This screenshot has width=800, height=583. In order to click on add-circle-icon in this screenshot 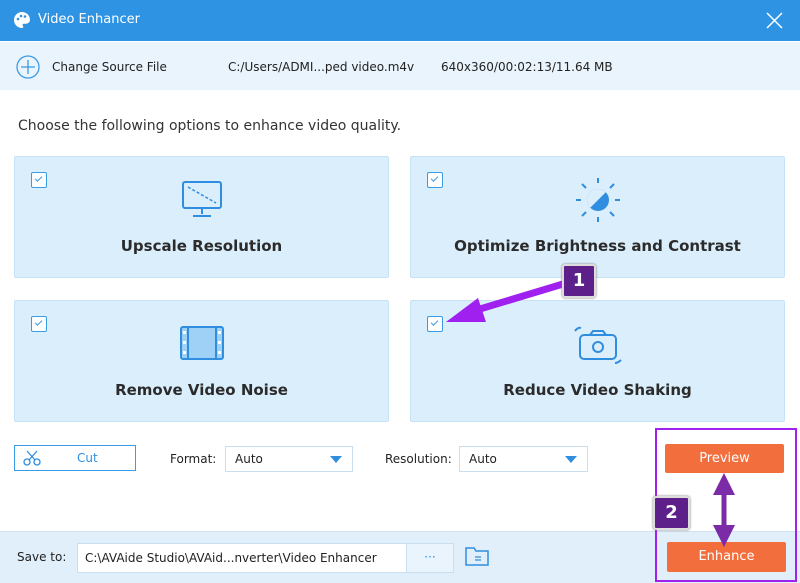, I will do `click(28, 67)`.